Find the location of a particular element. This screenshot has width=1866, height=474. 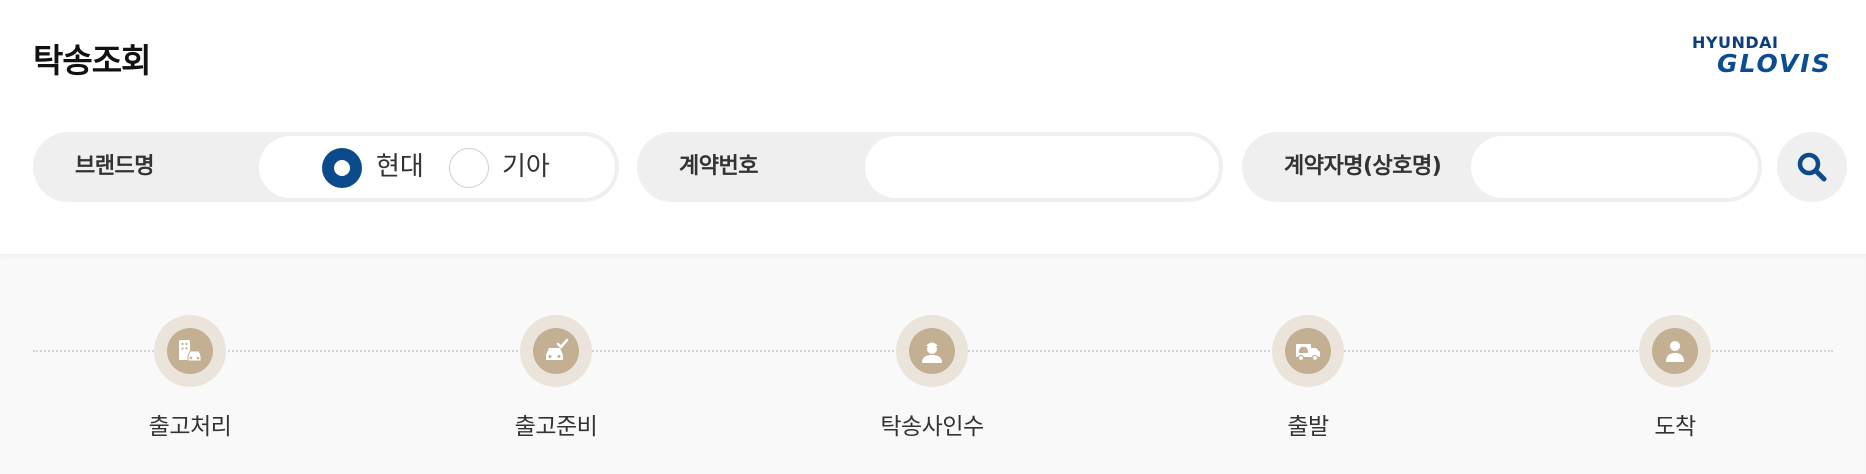

page-title: 탁송조회 is located at coordinates (92, 60).